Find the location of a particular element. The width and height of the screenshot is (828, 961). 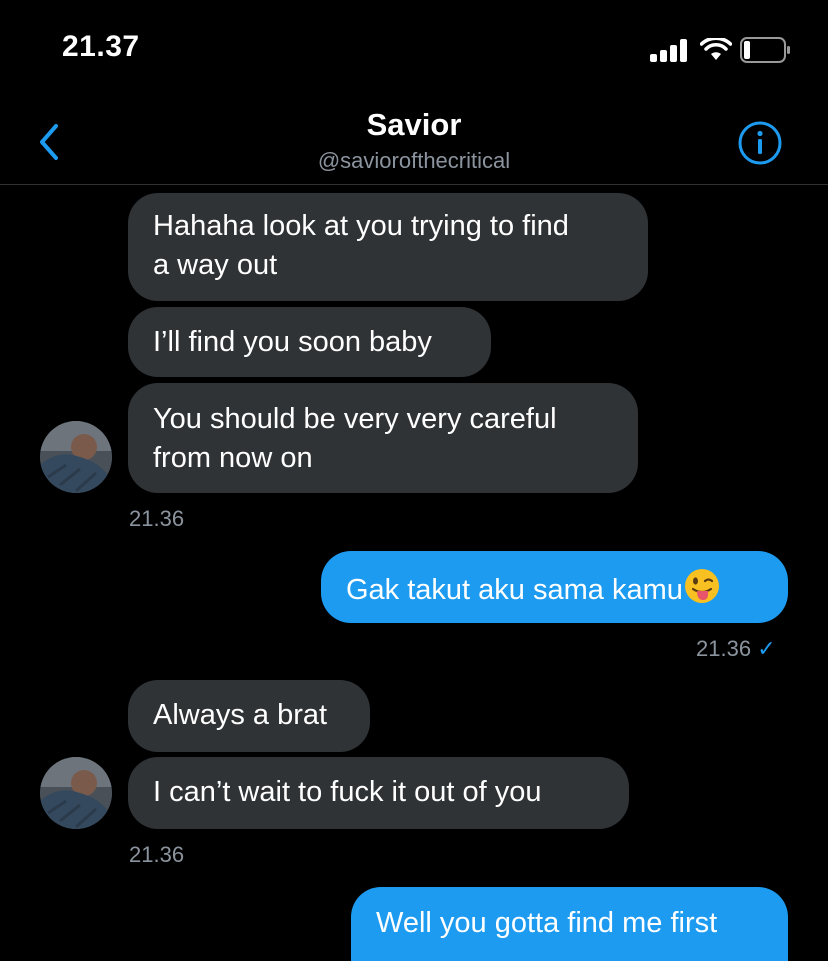

message-text: Always a brat is located at coordinates (240, 715).